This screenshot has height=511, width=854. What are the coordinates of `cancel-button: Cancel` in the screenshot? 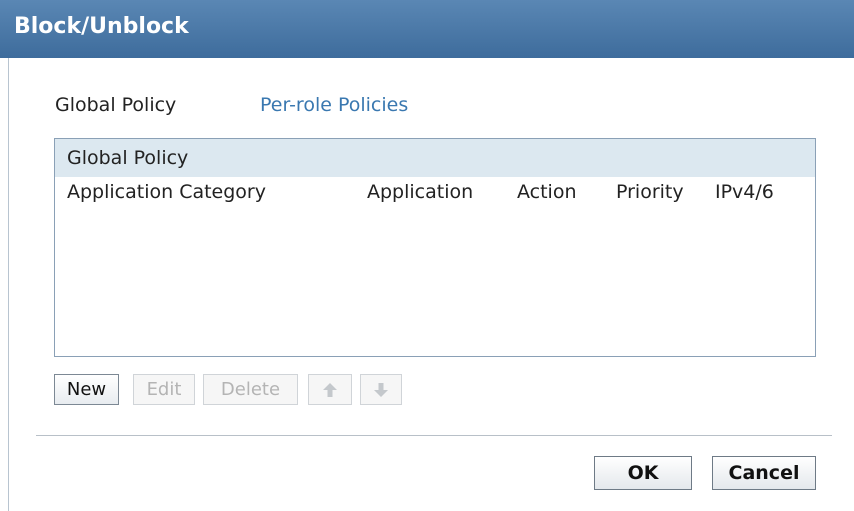 It's located at (764, 473).